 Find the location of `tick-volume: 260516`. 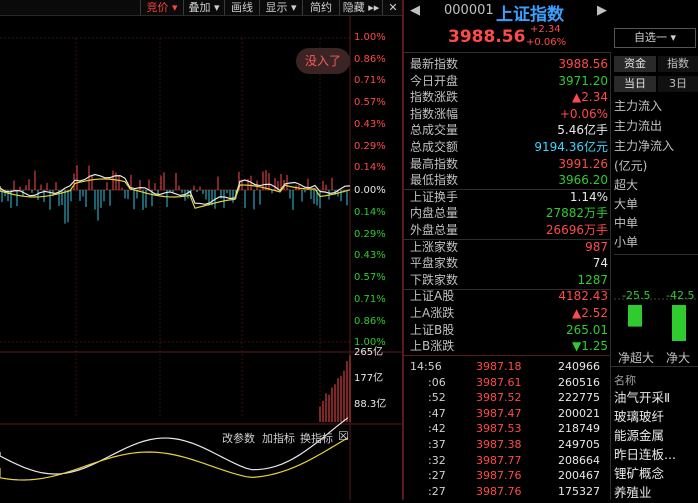

tick-volume: 260516 is located at coordinates (579, 382).